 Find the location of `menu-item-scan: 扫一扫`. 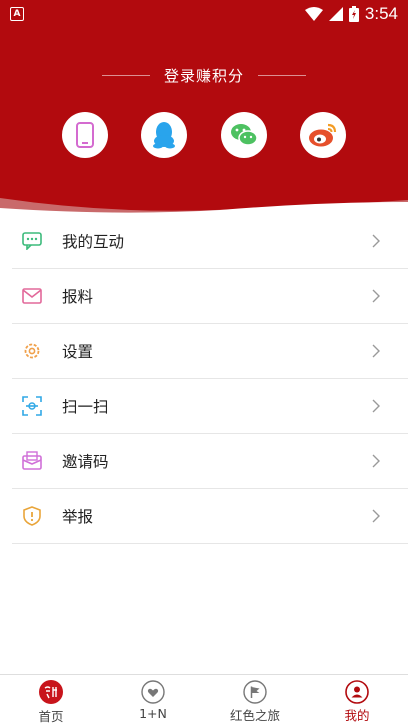

menu-item-scan: 扫一扫 is located at coordinates (210, 406).